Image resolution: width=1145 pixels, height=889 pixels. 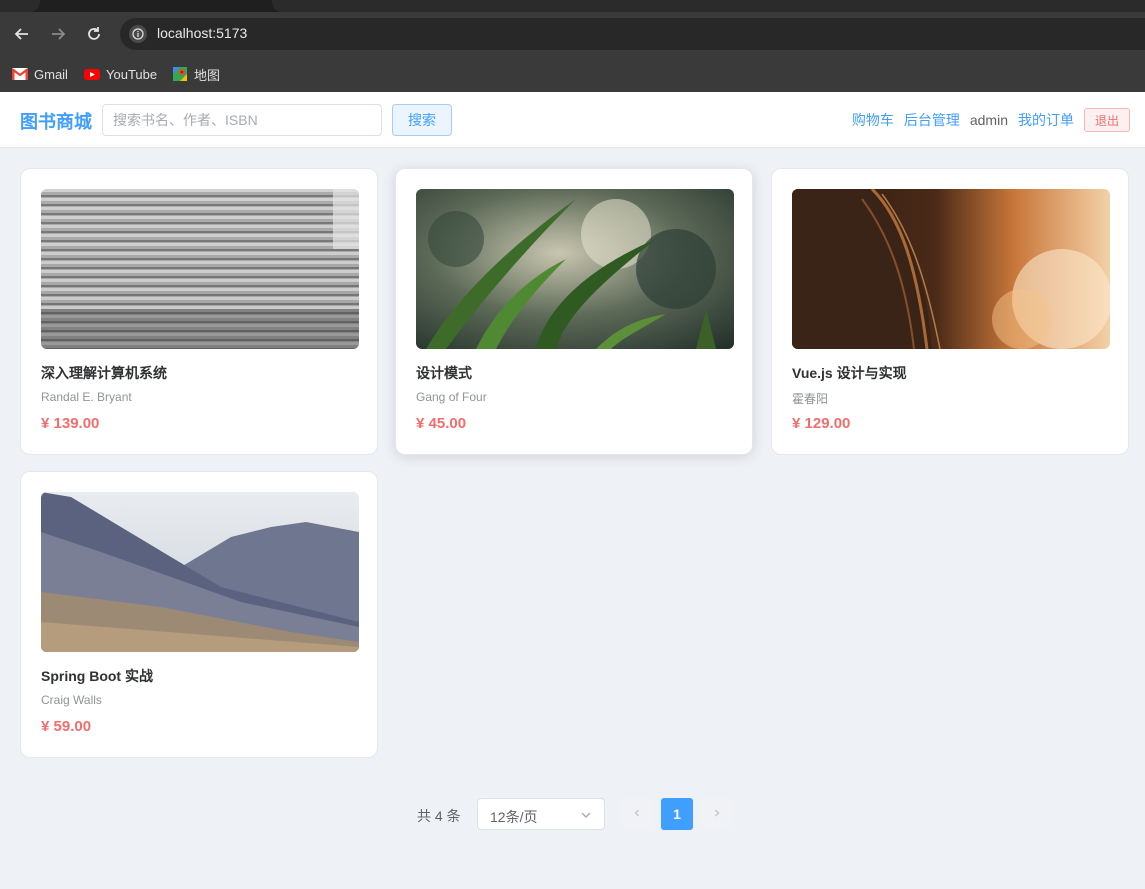 What do you see at coordinates (541, 814) in the screenshot?
I see `page-size-select: 12条/页` at bounding box center [541, 814].